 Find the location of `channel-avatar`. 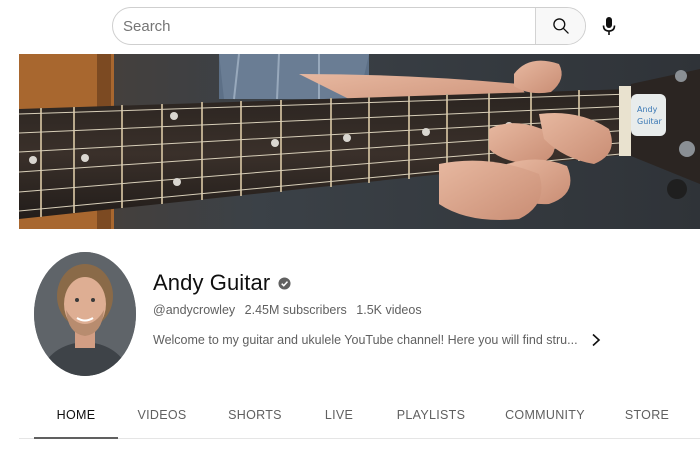

channel-avatar is located at coordinates (85, 314).